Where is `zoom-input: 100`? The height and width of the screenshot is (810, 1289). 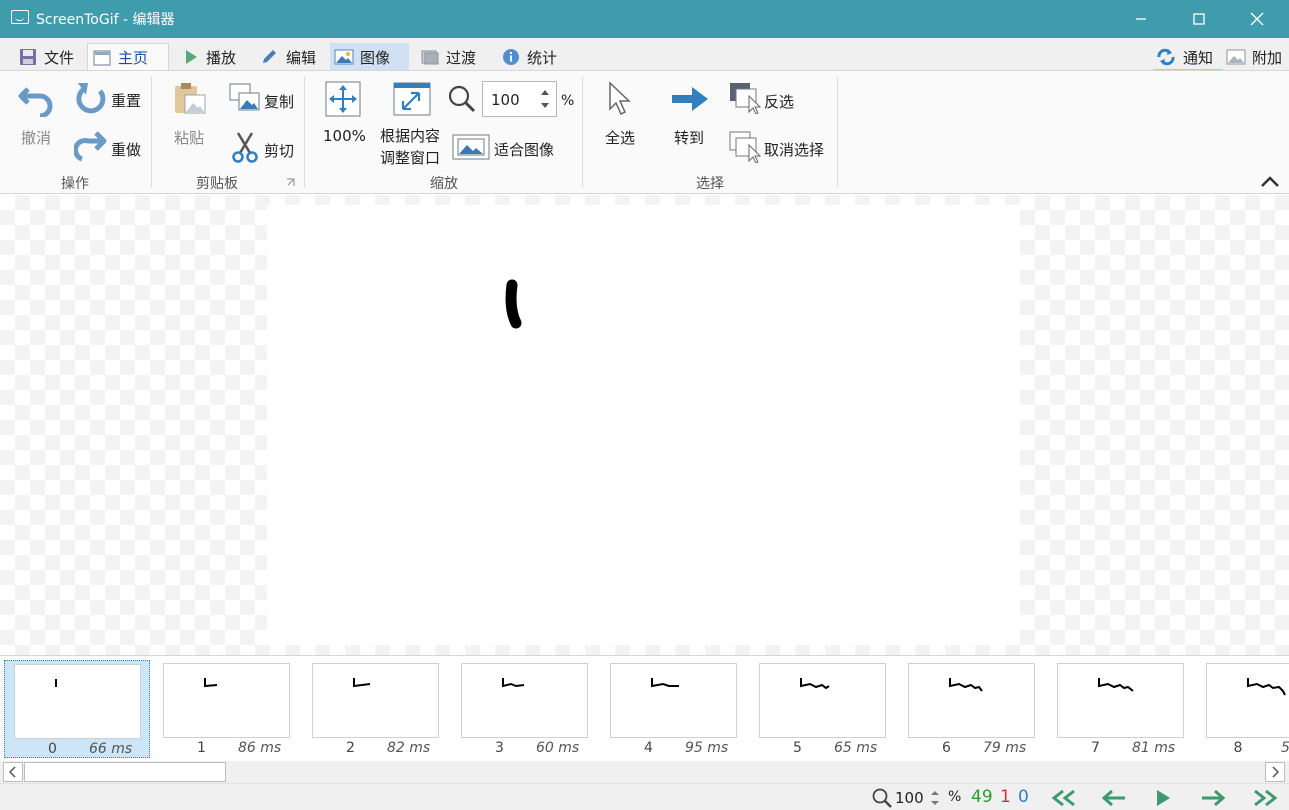 zoom-input: 100 is located at coordinates (519, 99).